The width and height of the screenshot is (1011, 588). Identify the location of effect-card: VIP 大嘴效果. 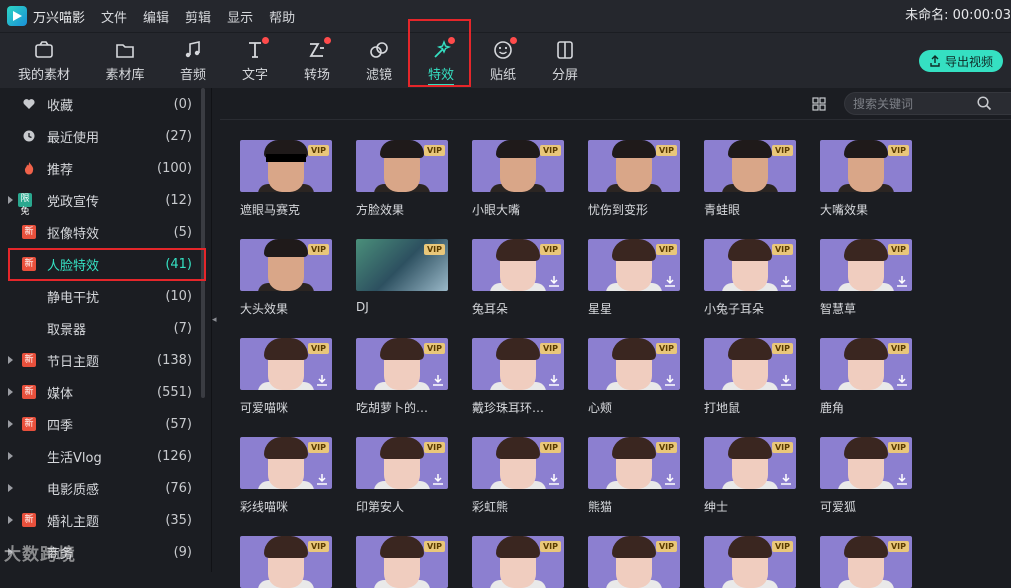
(866, 179).